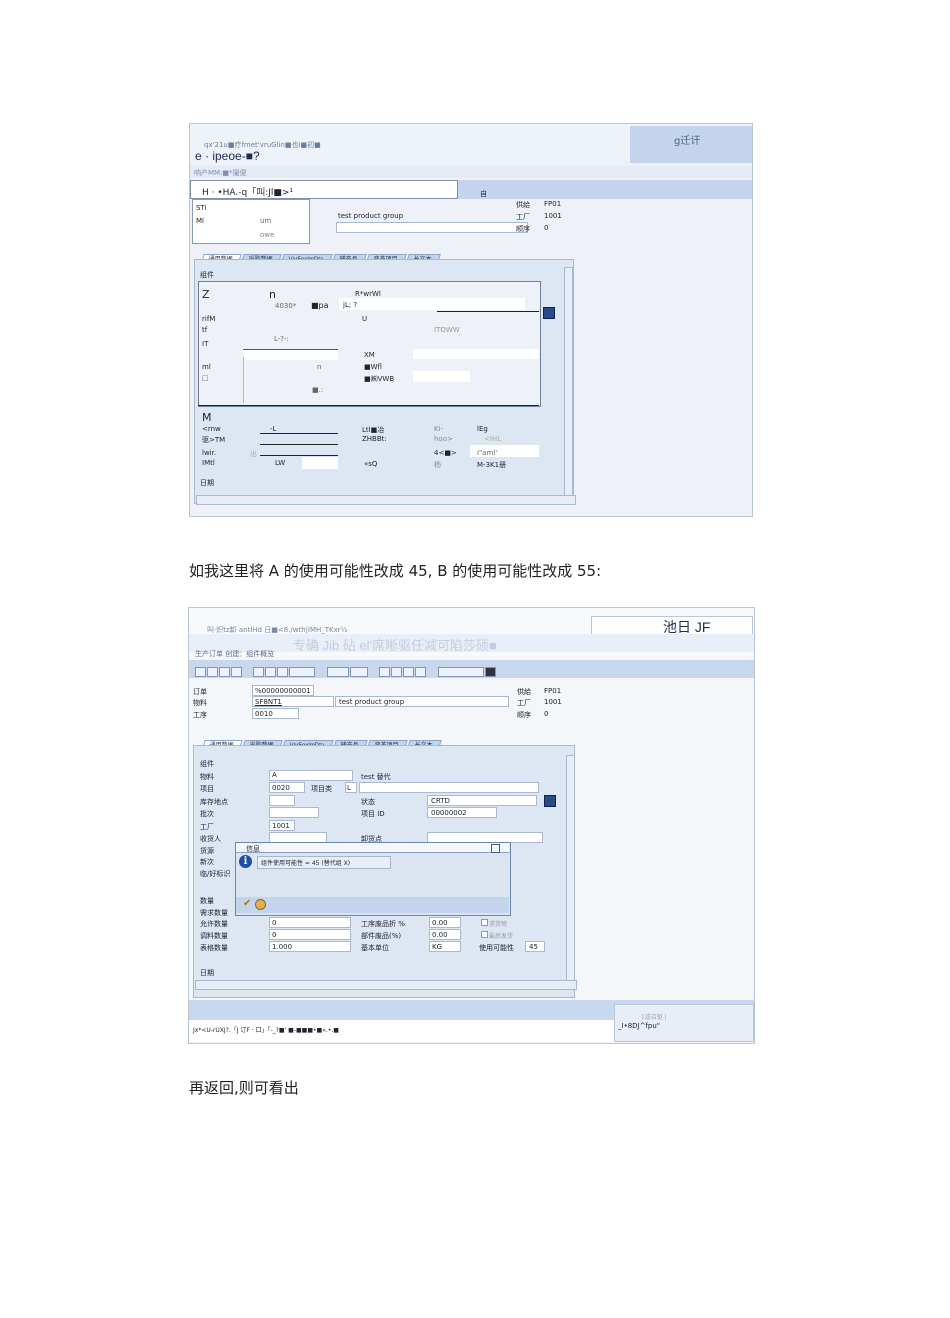 The height and width of the screenshot is (1318, 950). I want to click on popup-title: 信息, so click(253, 849).